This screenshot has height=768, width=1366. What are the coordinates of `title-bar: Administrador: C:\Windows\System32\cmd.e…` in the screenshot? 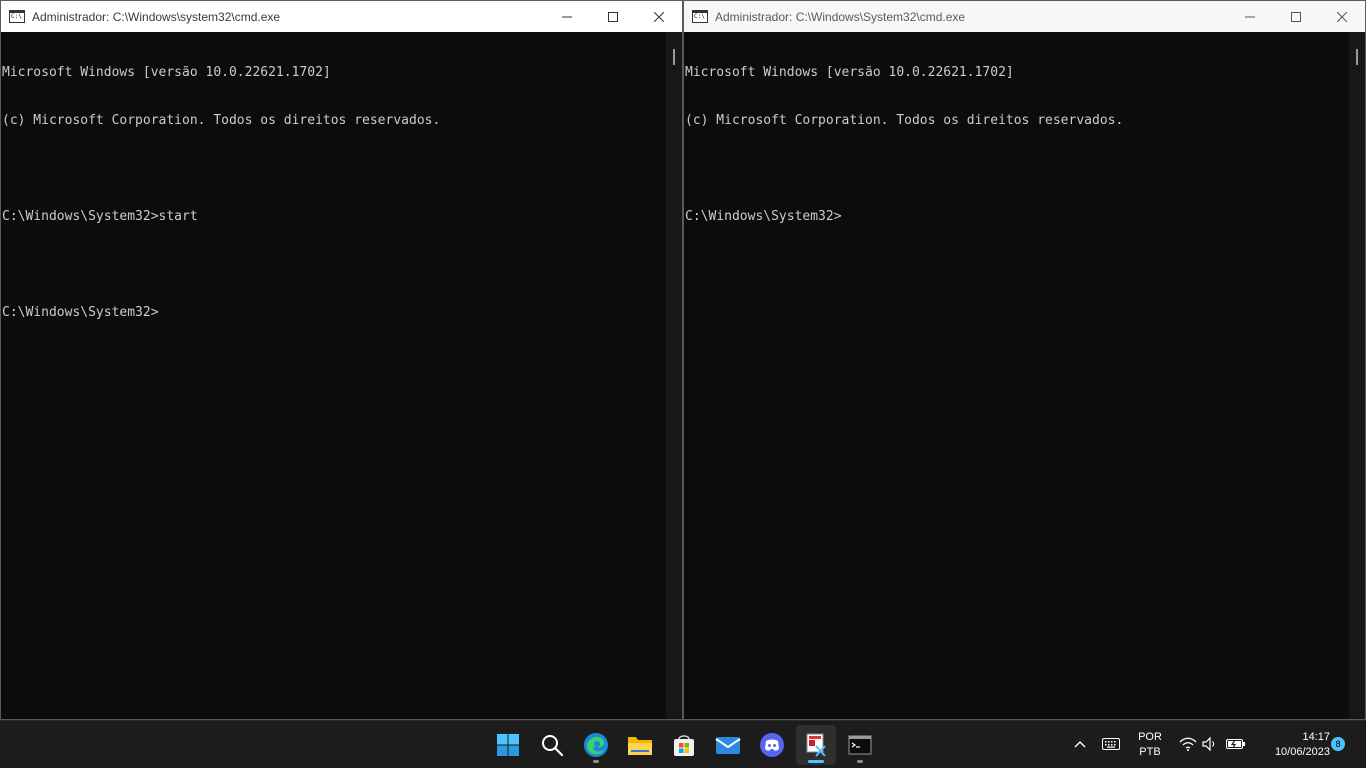 It's located at (1024, 16).